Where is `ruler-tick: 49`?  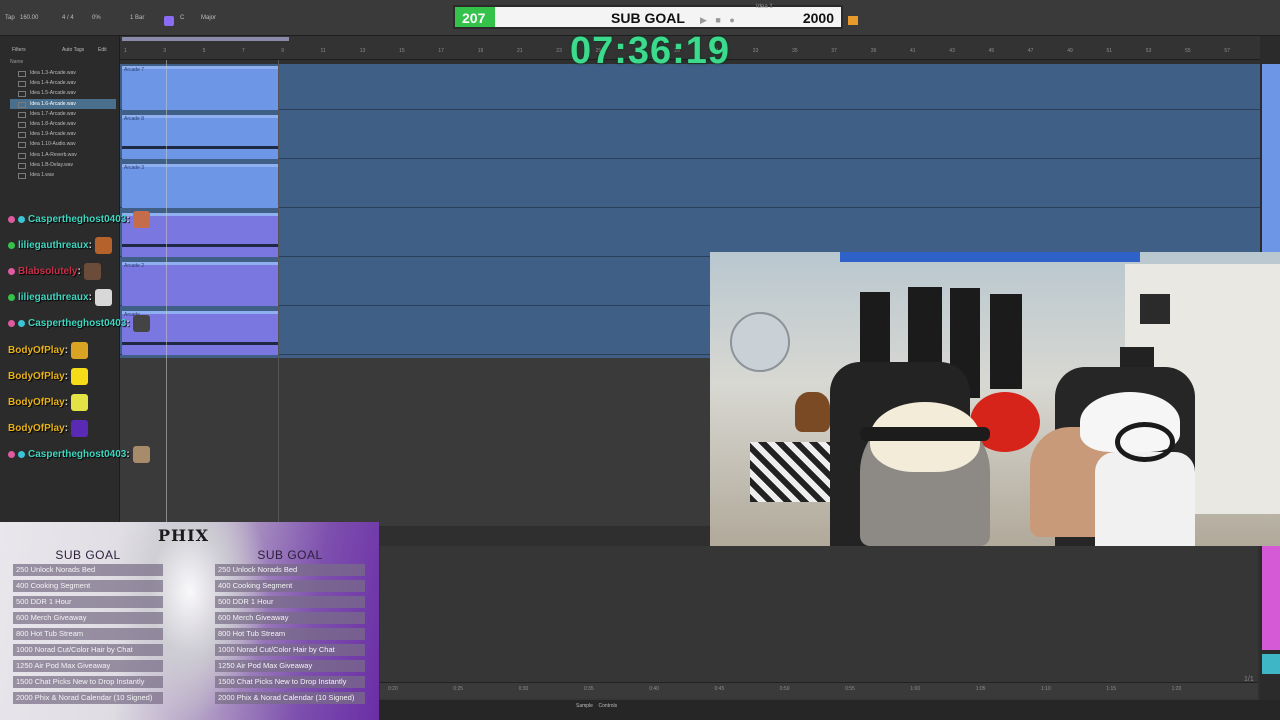
ruler-tick: 49 is located at coordinates (1070, 51).